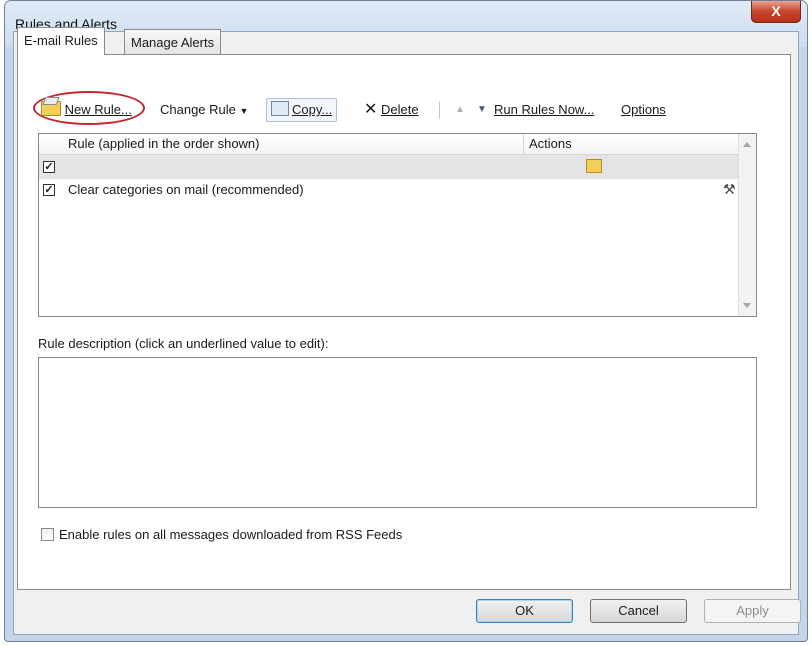  I want to click on tab-manage-alerts: Manage Alerts, so click(173, 41).